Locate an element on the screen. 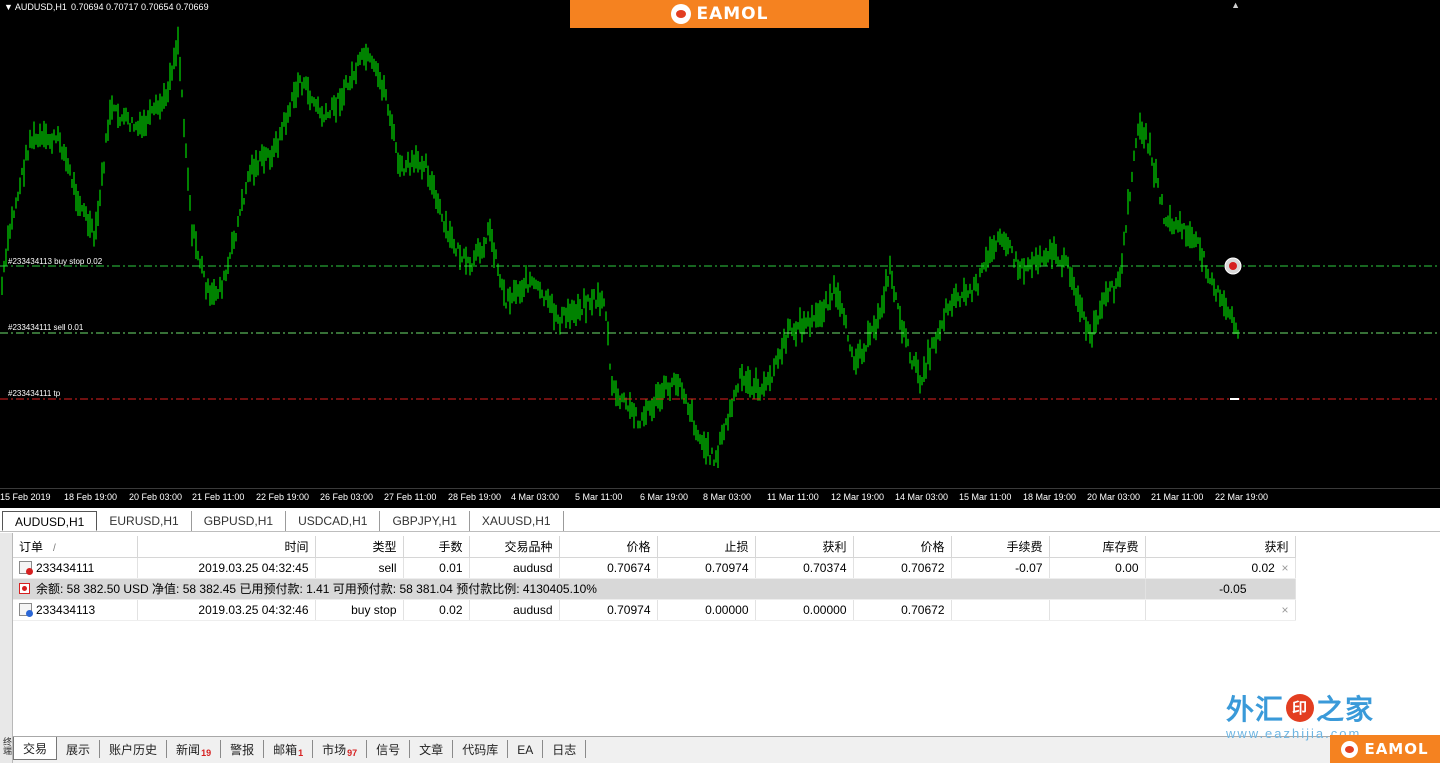 This screenshot has width=1440, height=763. terminal-tab-label: EA is located at coordinates (525, 750).